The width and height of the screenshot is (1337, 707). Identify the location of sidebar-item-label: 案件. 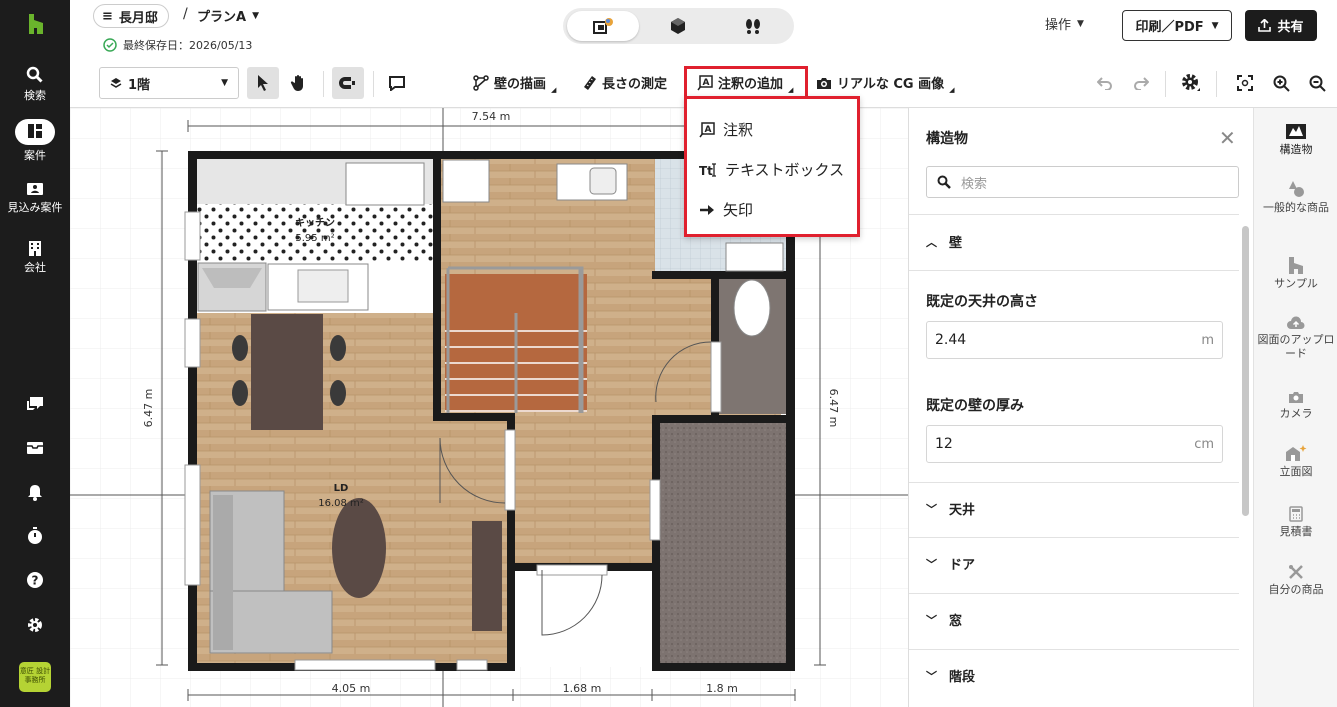
(35, 155).